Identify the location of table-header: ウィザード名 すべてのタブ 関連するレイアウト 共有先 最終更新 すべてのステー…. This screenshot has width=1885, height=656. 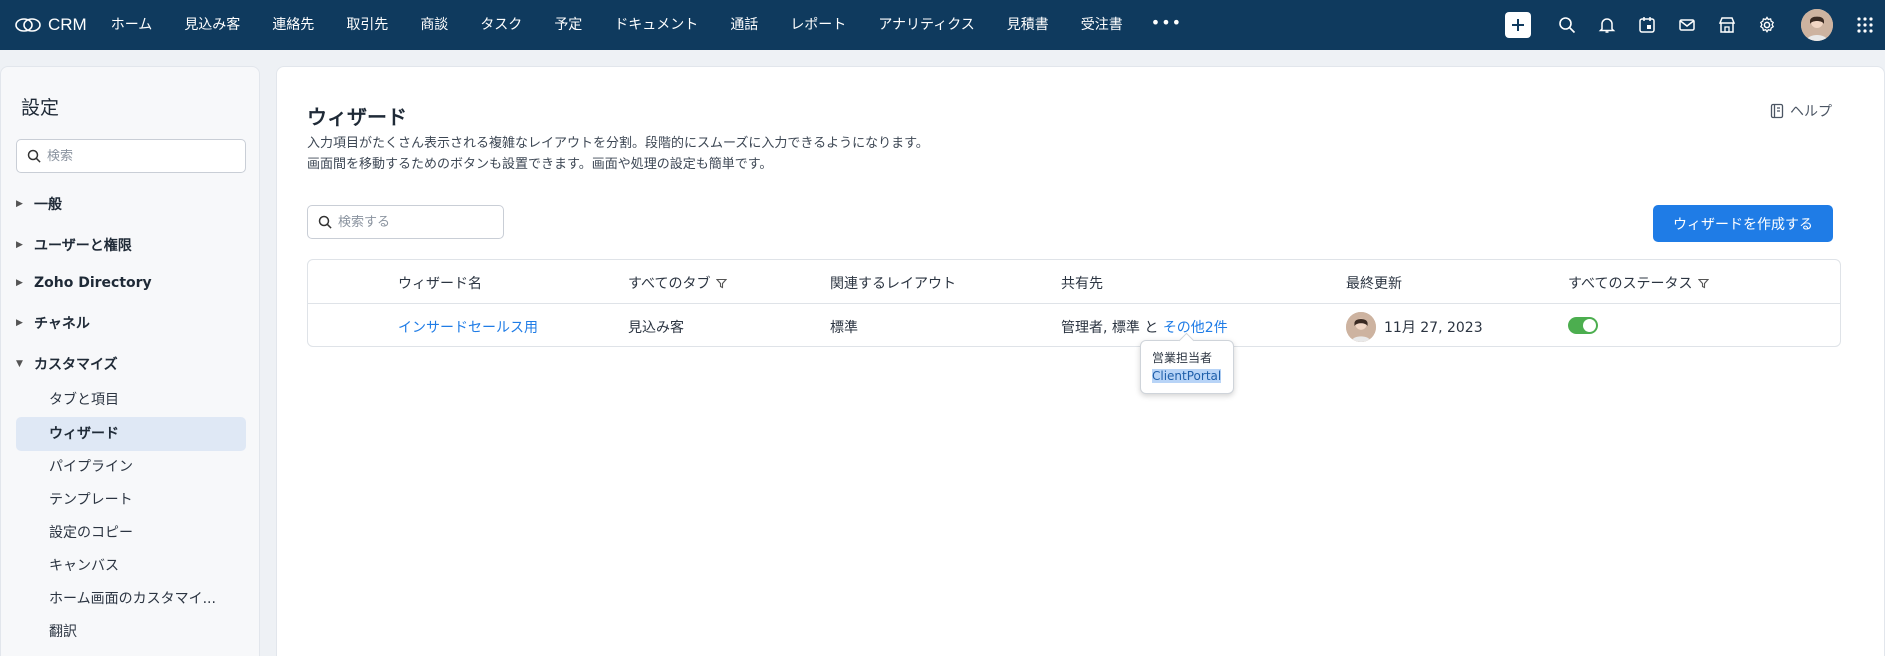
(1074, 282).